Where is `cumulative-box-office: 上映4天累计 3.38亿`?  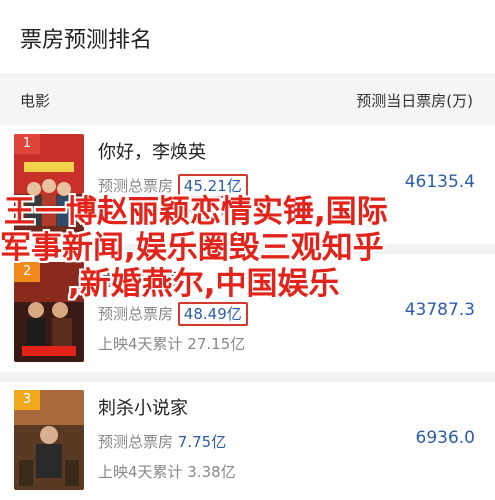 cumulative-box-office: 上映4天累计 3.38亿 is located at coordinates (167, 472).